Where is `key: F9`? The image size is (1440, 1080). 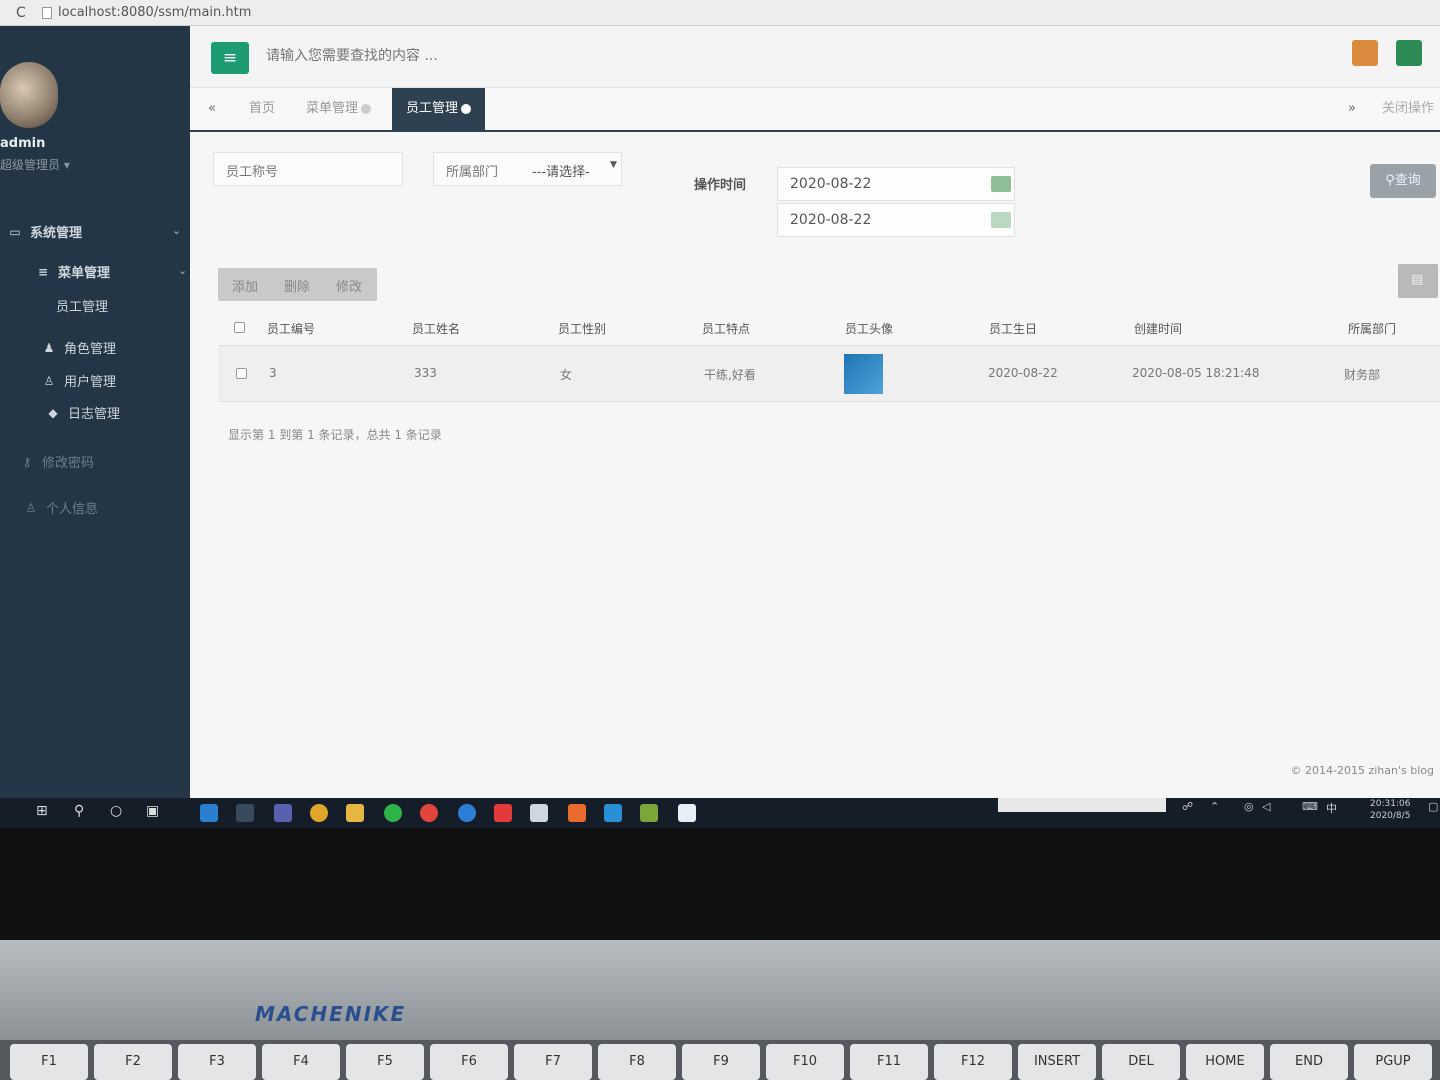
key: F9 is located at coordinates (721, 1062).